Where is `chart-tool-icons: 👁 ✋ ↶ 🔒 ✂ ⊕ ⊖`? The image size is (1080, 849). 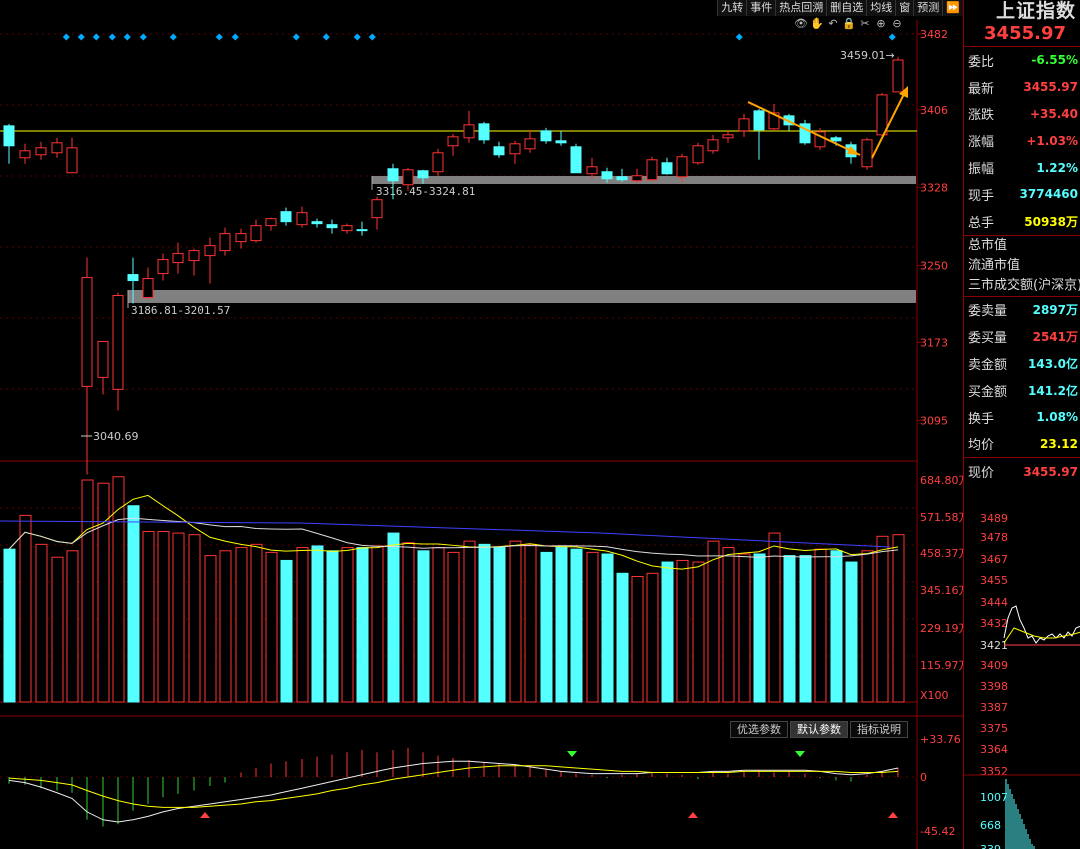
chart-tool-icons: 👁 ✋ ↶ 🔒 ✂ ⊕ ⊖ is located at coordinates (849, 24).